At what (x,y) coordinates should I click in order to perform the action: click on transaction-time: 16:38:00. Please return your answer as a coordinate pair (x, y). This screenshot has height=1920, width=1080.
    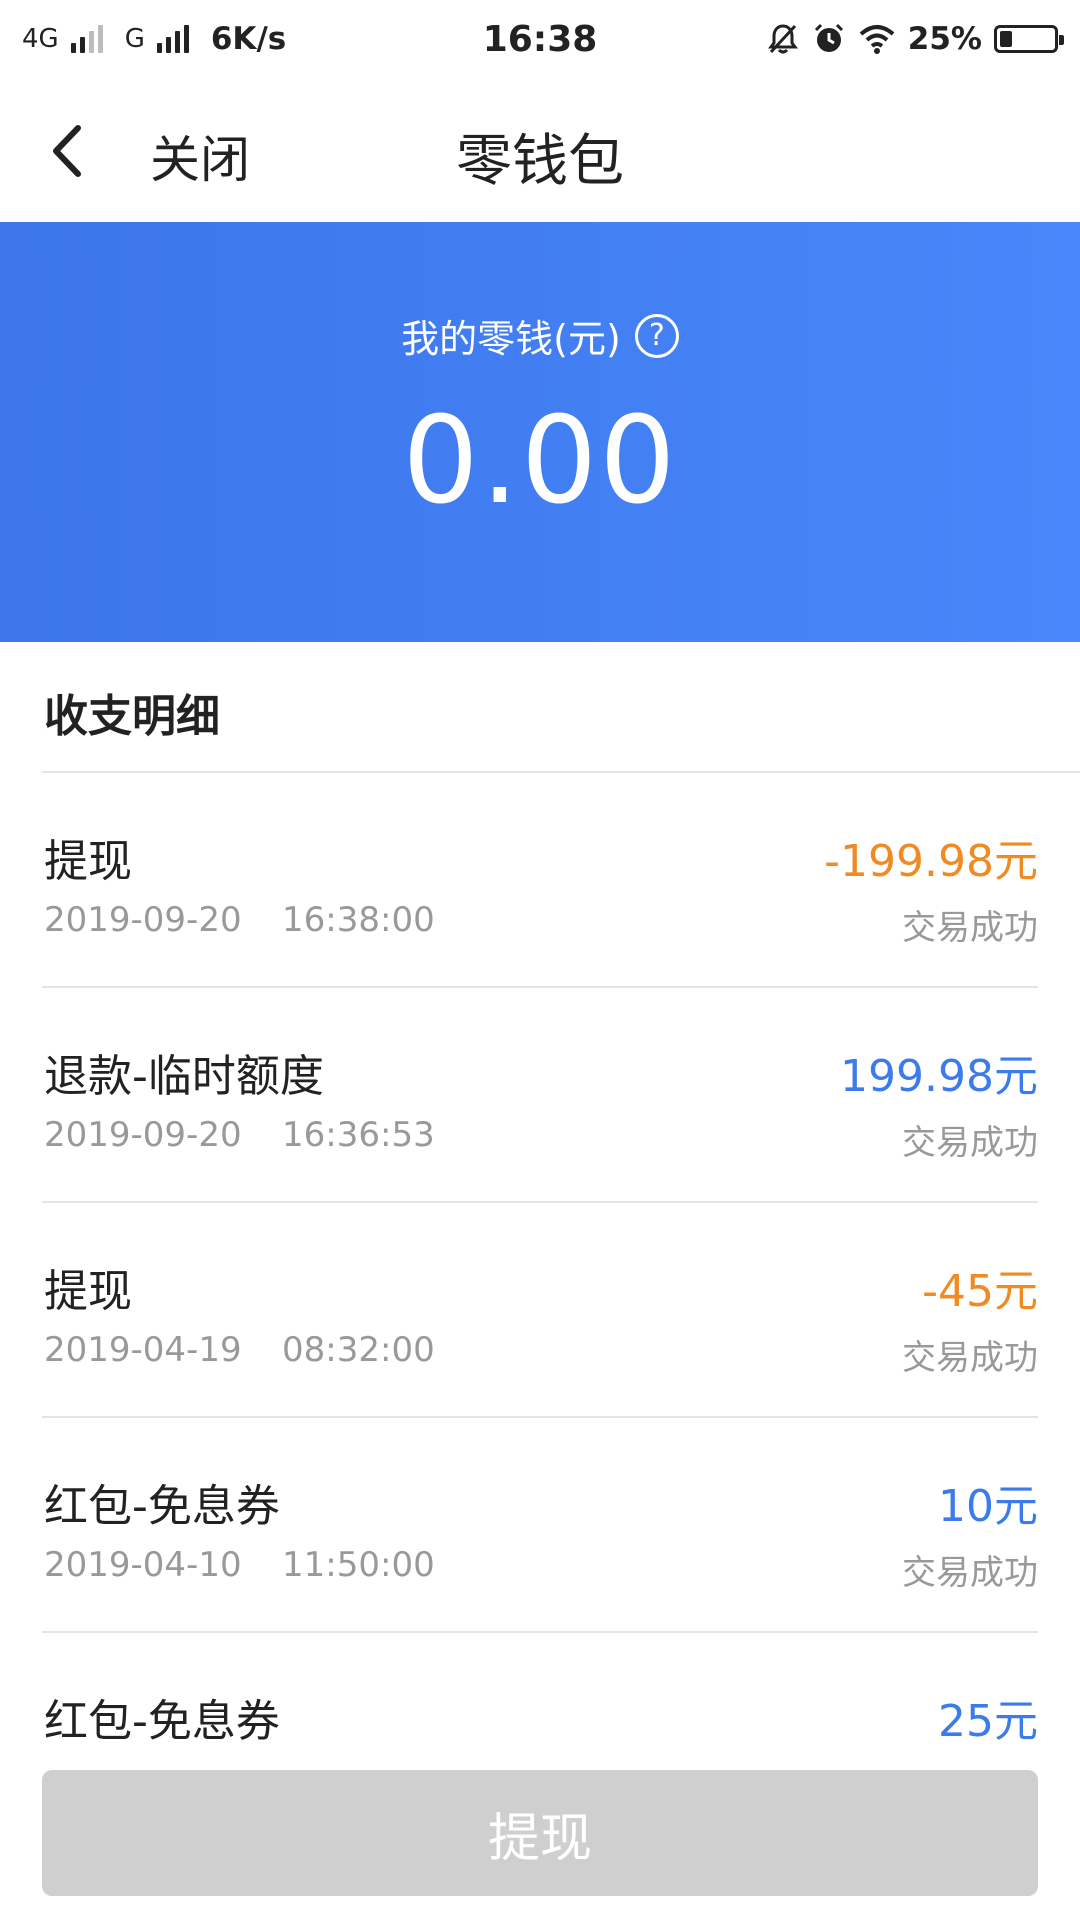
    Looking at the image, I should click on (358, 920).